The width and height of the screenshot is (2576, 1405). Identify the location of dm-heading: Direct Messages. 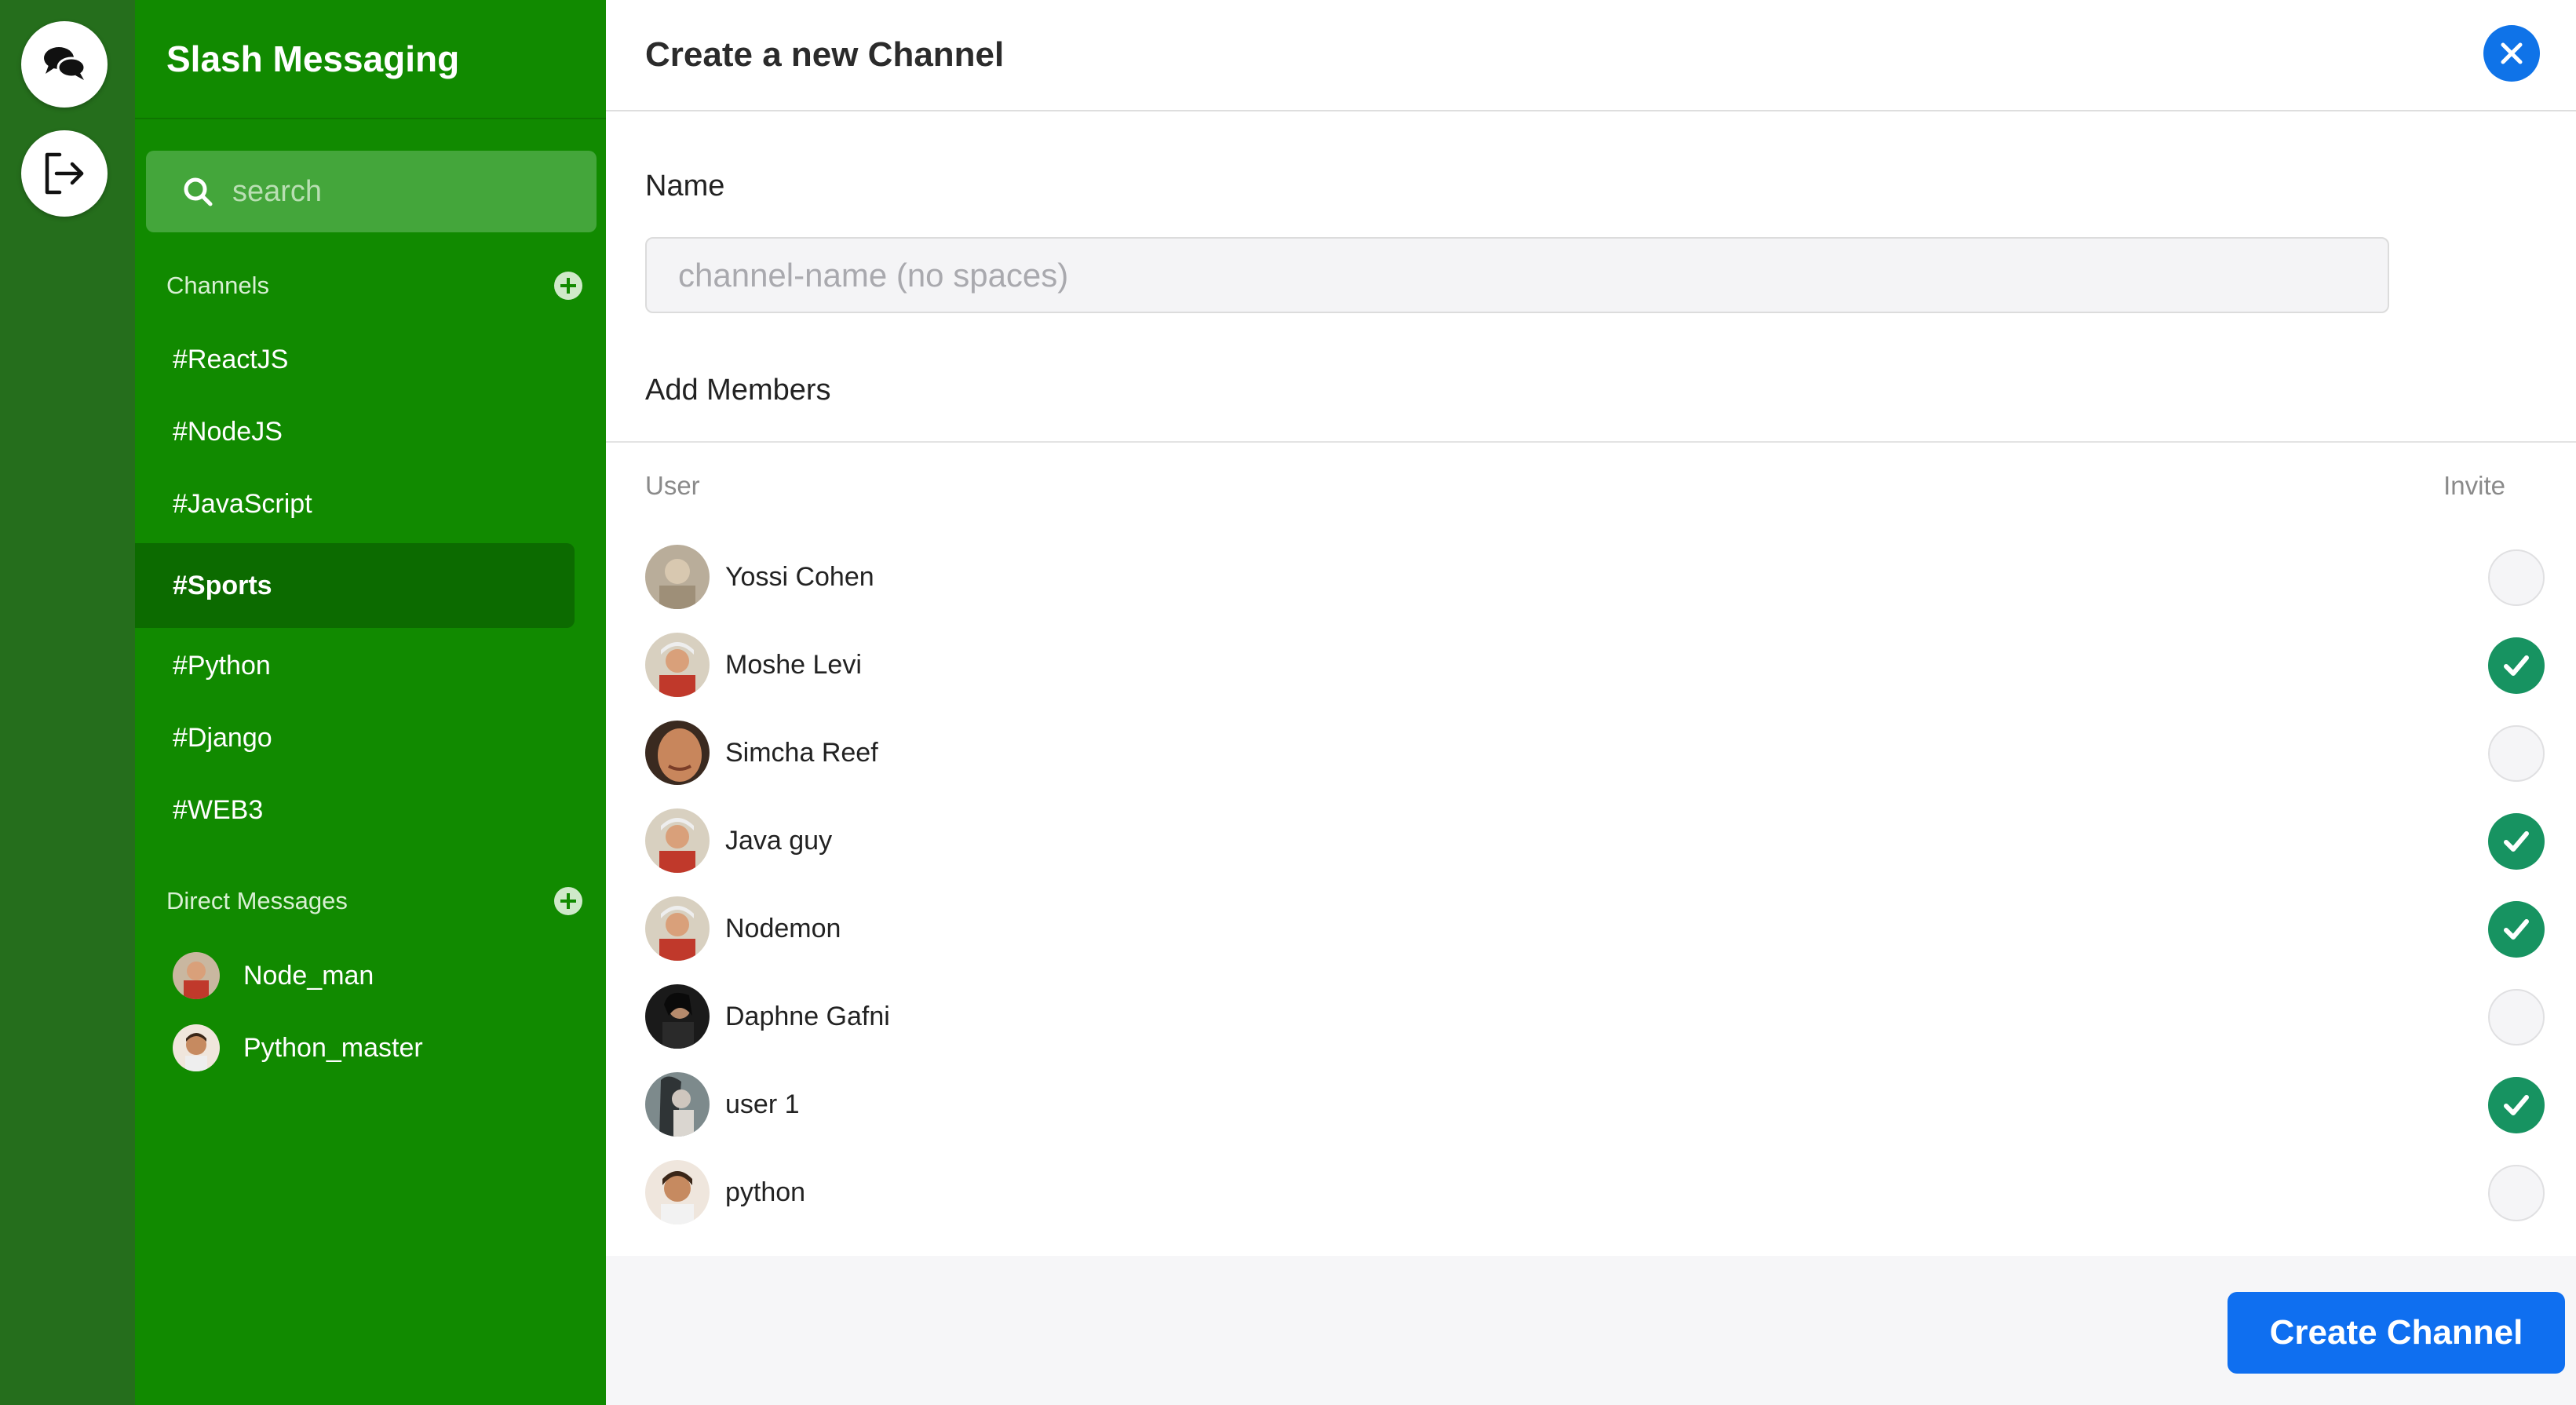
(257, 900).